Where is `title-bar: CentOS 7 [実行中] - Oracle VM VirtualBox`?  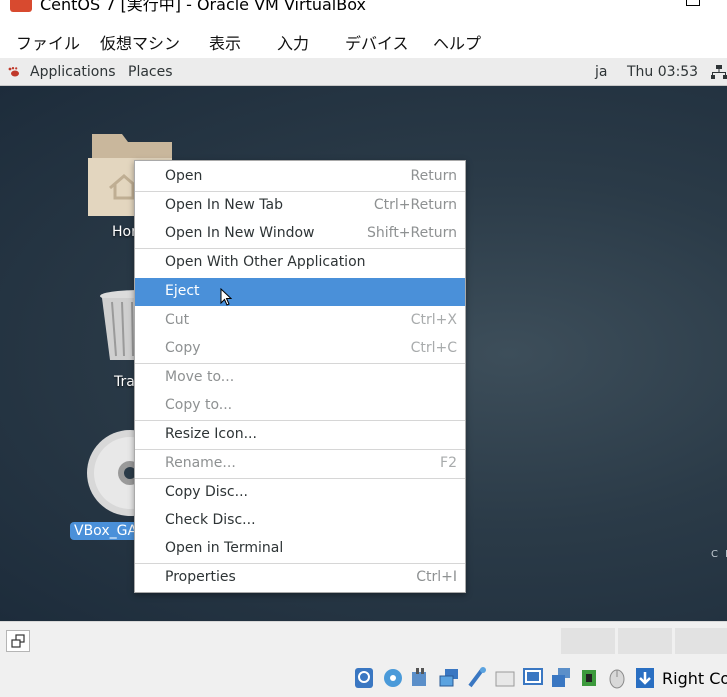
title-bar: CentOS 7 [実行中] - Oracle VM VirtualBox is located at coordinates (363, 11).